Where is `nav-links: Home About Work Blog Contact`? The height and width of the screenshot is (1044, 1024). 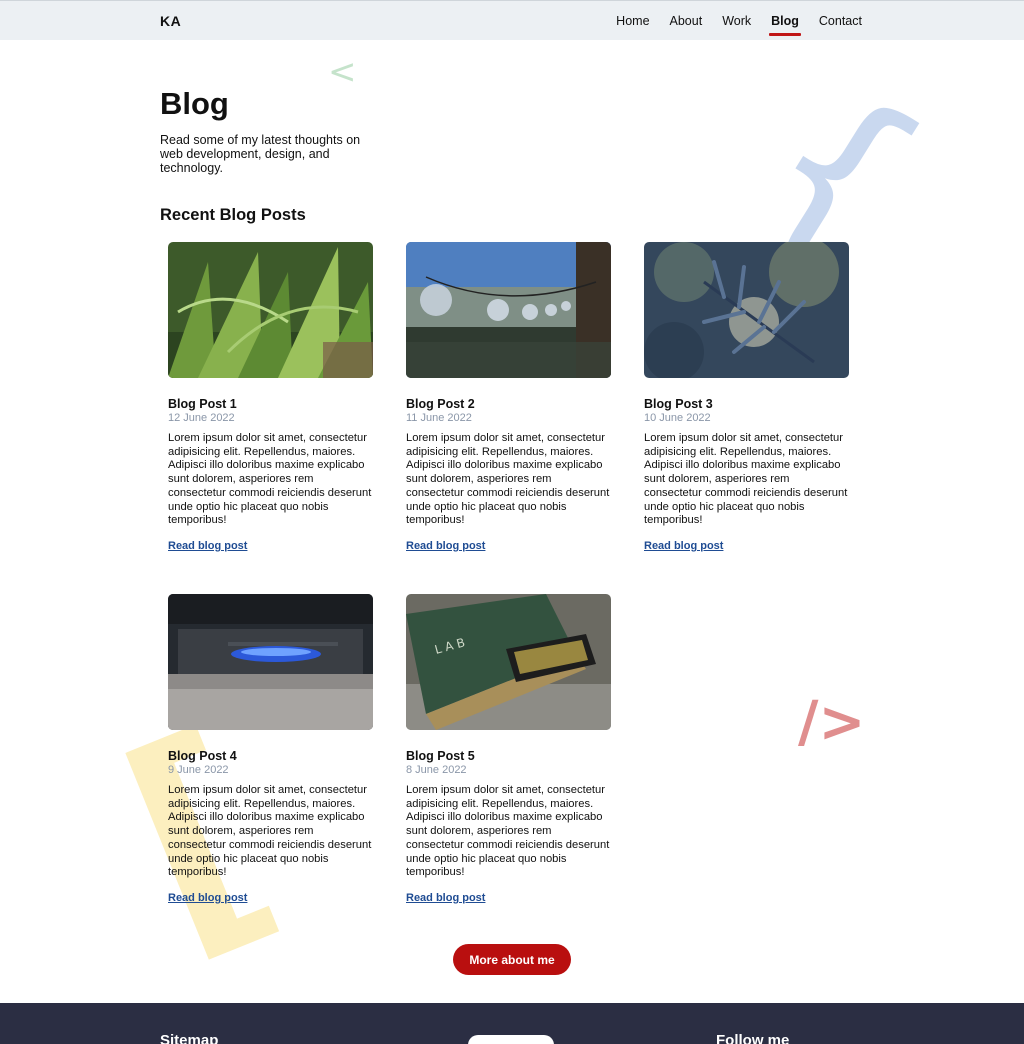
nav-links: Home About Work Blog Contact is located at coordinates (739, 21).